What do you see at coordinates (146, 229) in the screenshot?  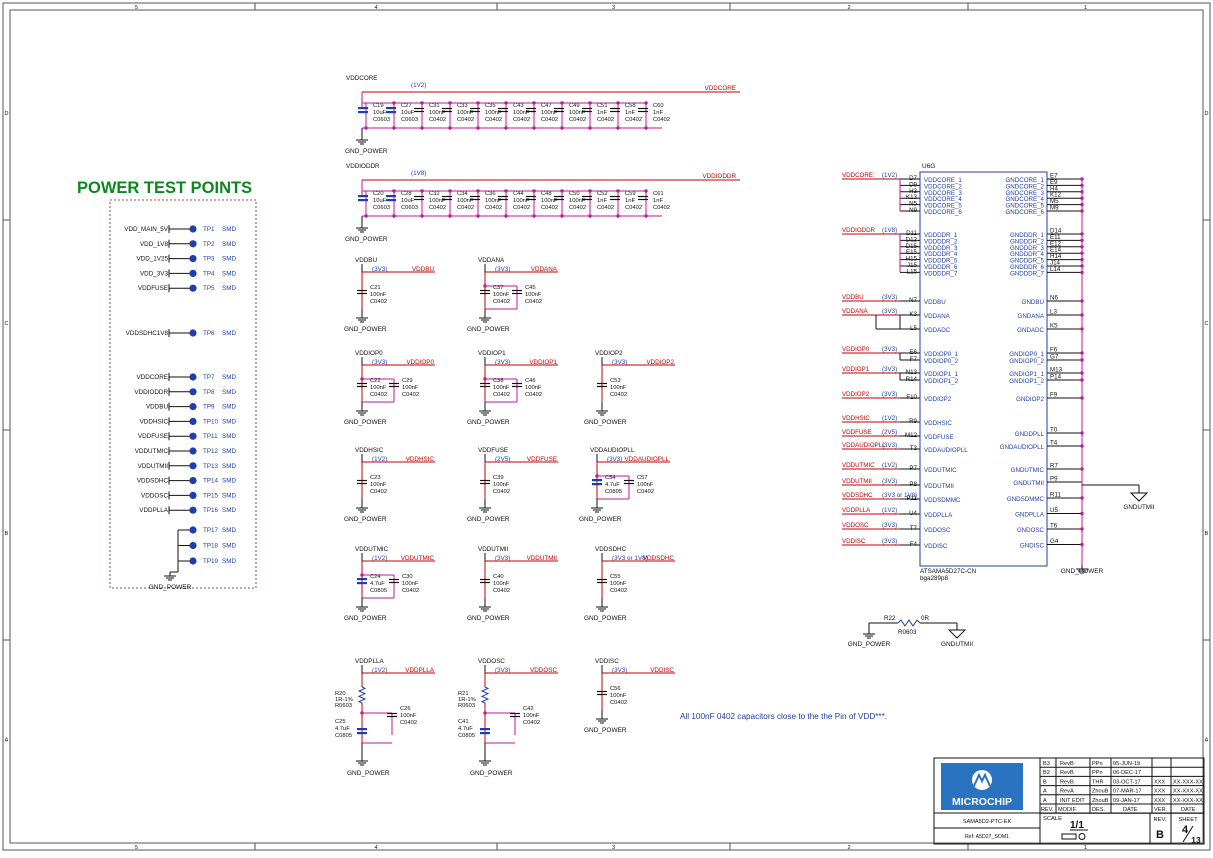 I see `test-point-net: VDD_MAIN_5V` at bounding box center [146, 229].